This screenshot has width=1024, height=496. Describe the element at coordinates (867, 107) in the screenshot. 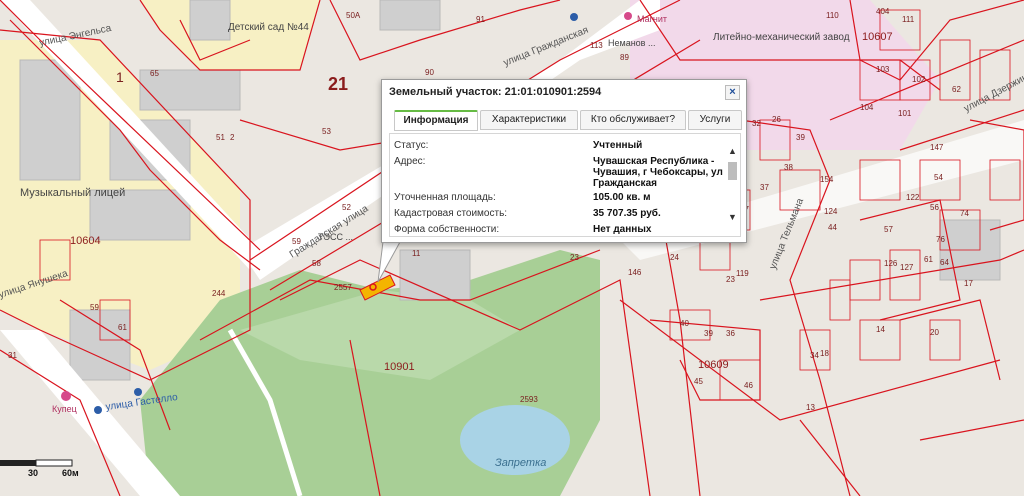

I see `house-number: 104` at that location.